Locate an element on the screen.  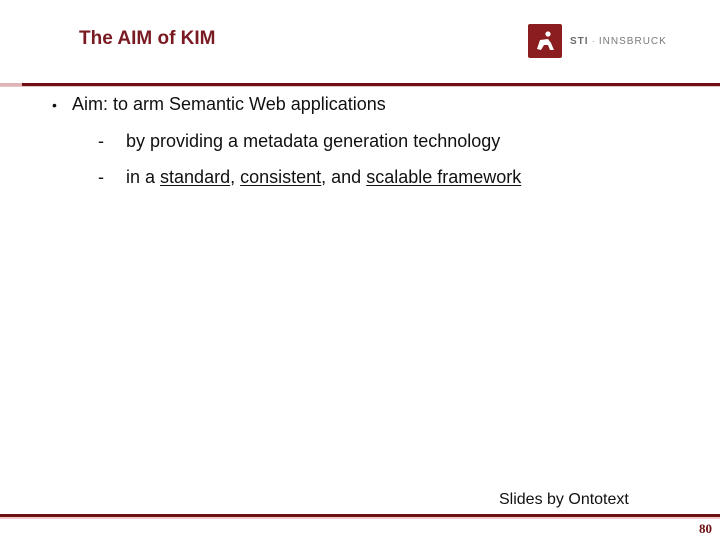
footer-divider-shadow is located at coordinates (360, 518).